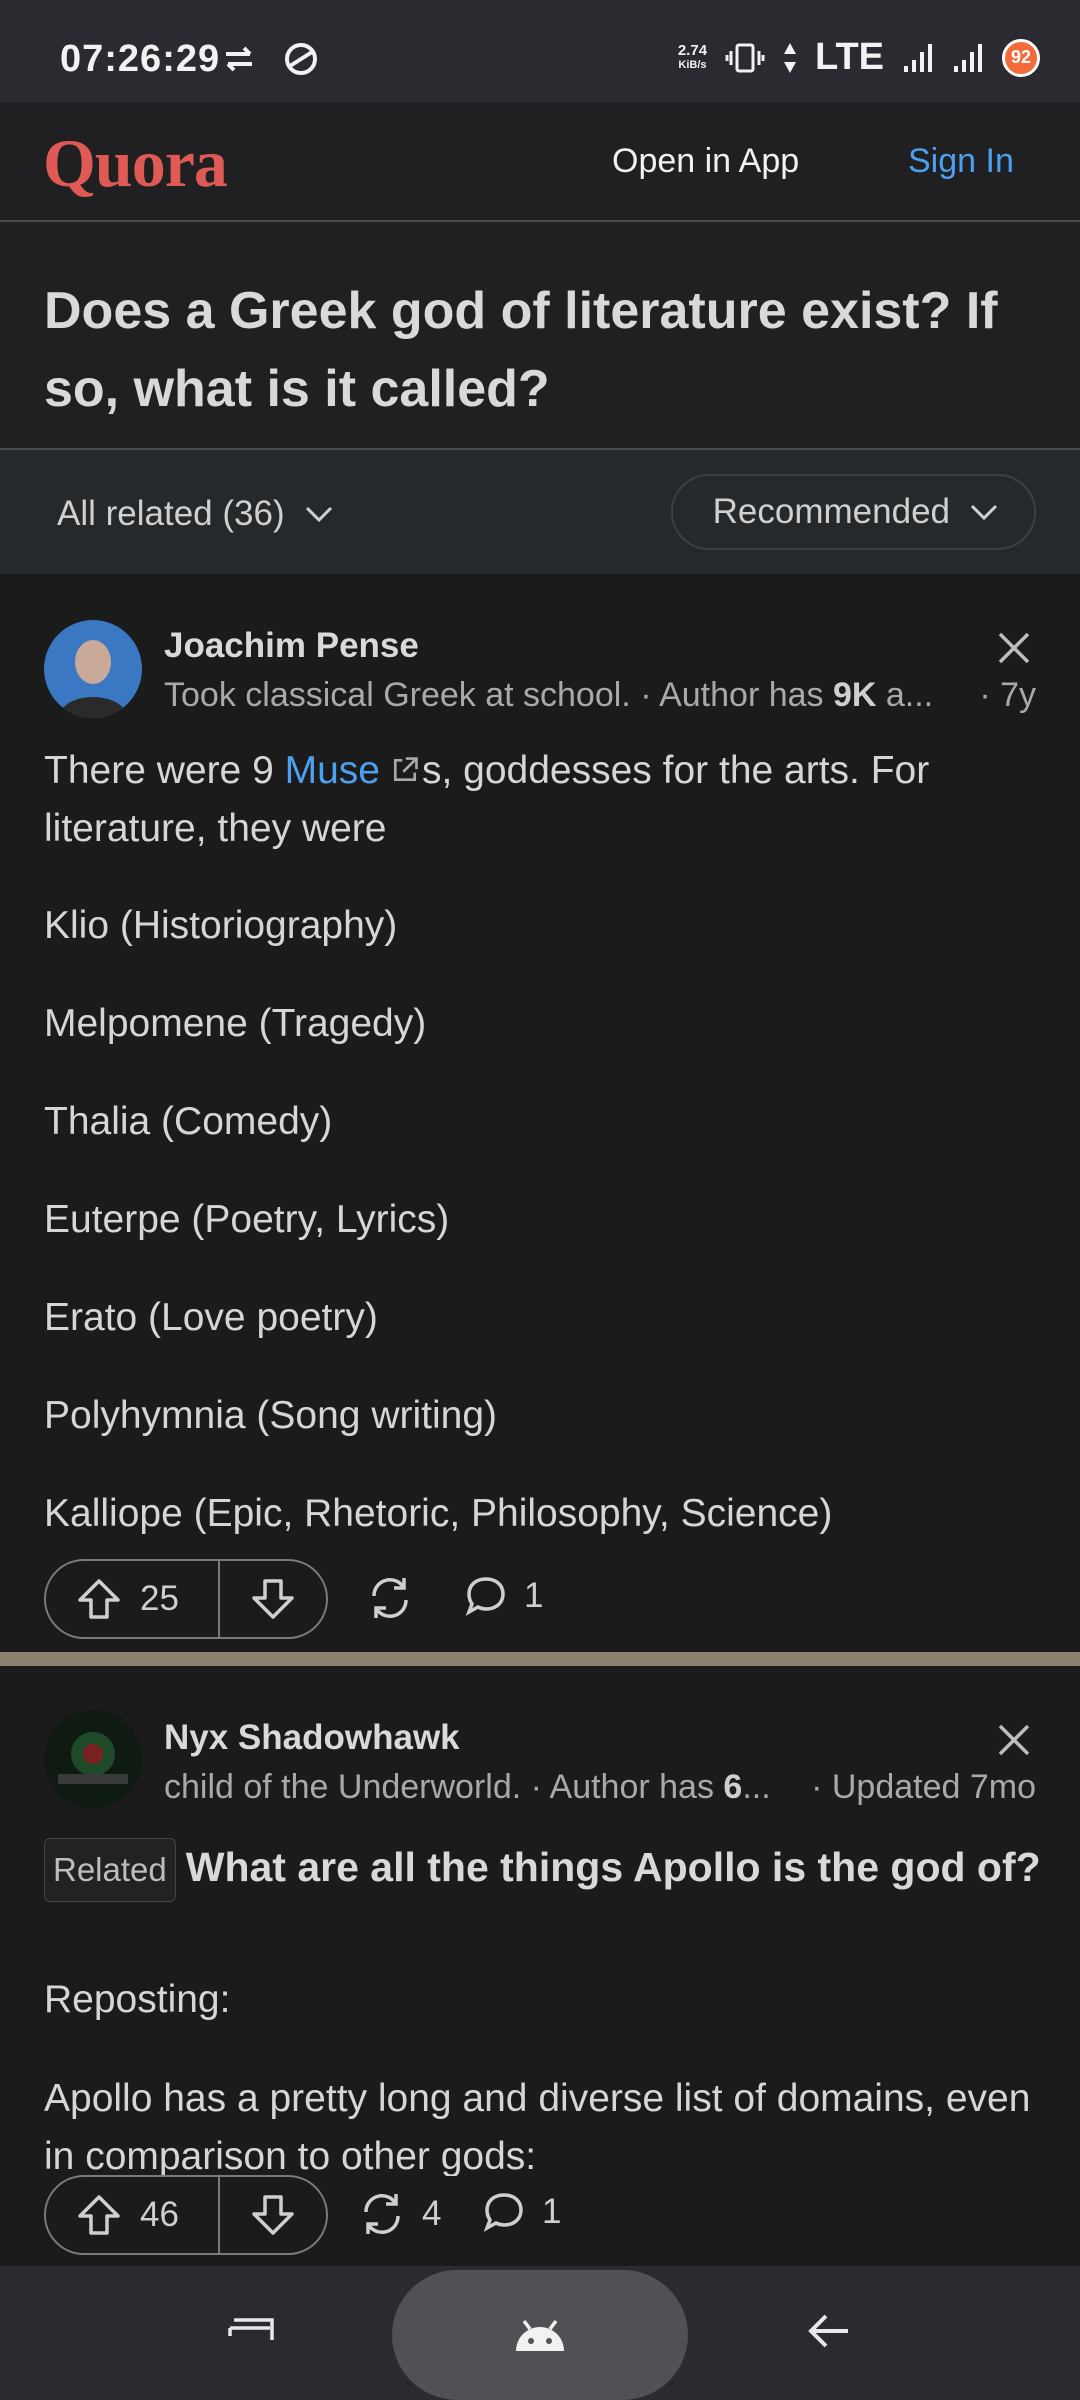  I want to click on list-item: Klio (Historiography), so click(221, 925).